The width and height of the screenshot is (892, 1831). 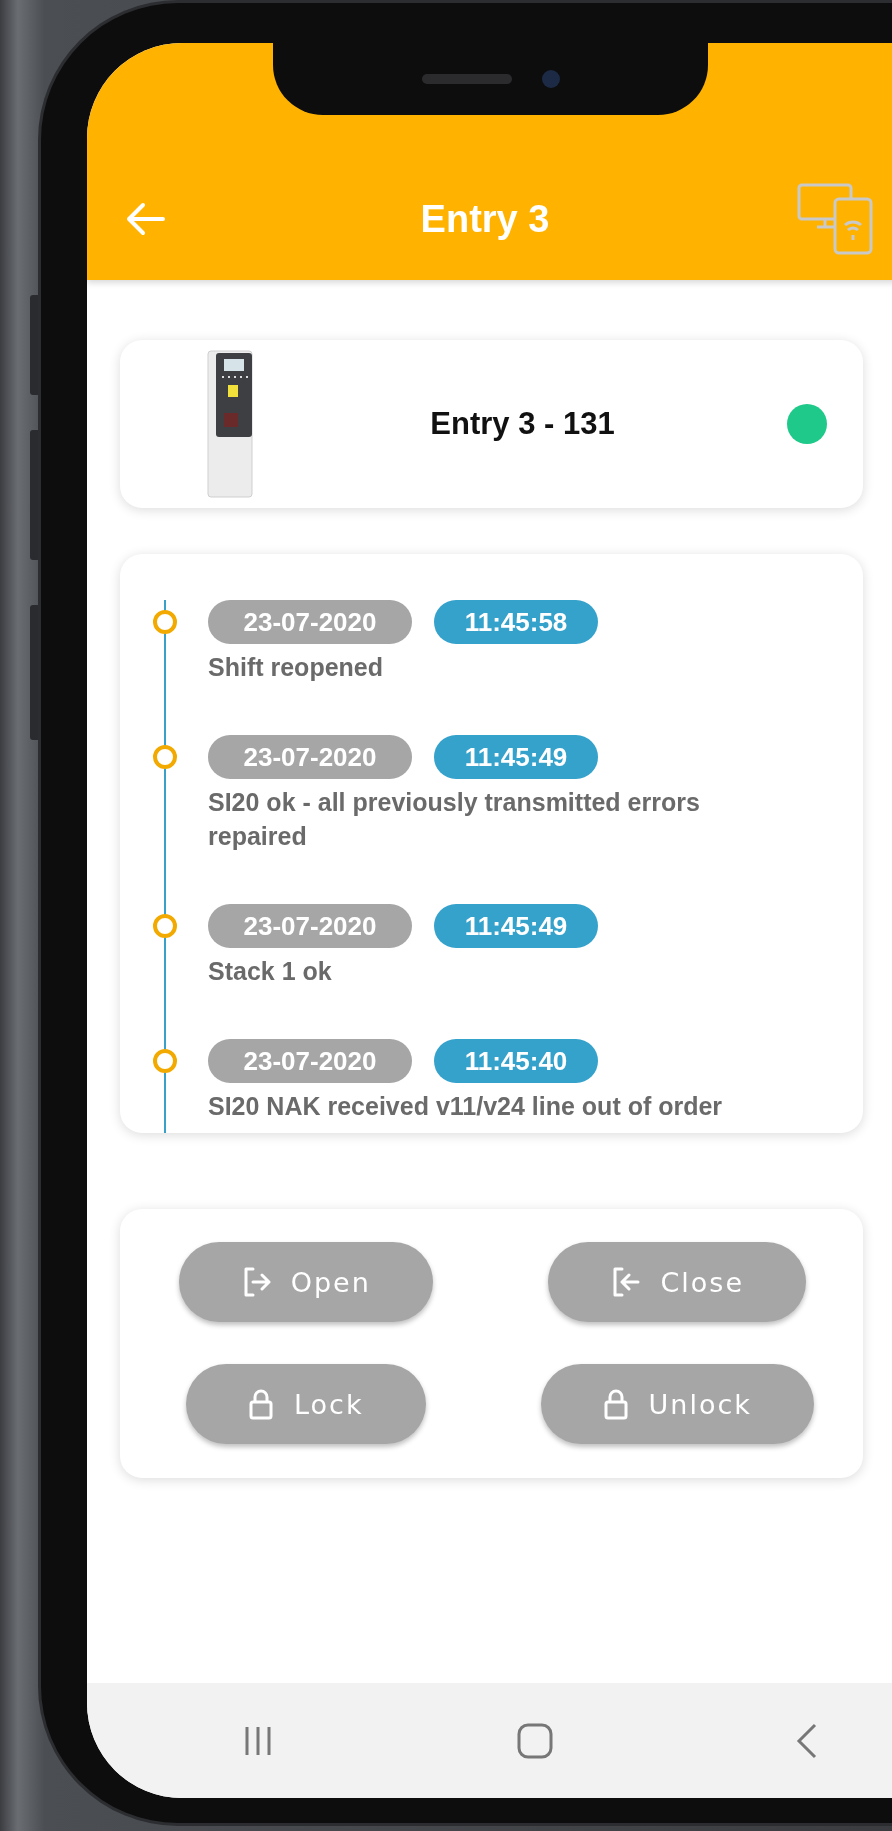 I want to click on screen-title: Entry 3, so click(x=485, y=219).